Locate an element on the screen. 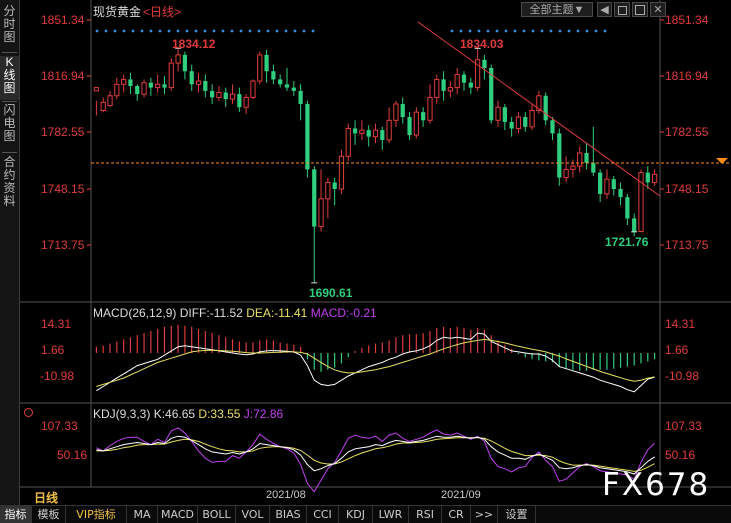  toolbar-tab-template: 模板 is located at coordinates (49, 514).